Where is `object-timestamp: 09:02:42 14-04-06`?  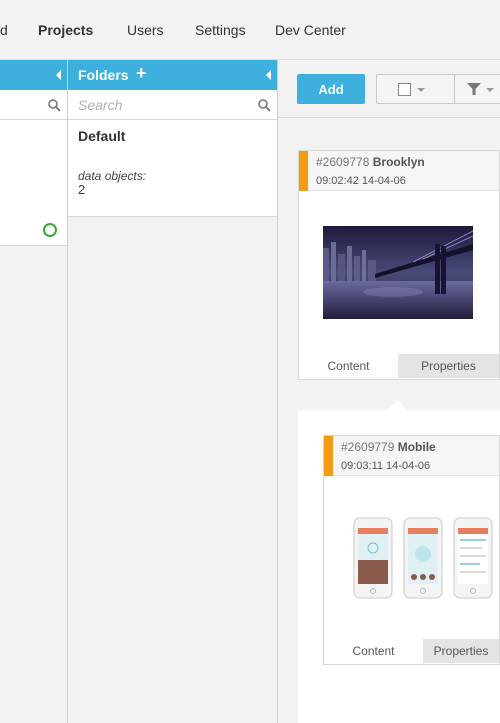
object-timestamp: 09:02:42 14-04-06 is located at coordinates (361, 181).